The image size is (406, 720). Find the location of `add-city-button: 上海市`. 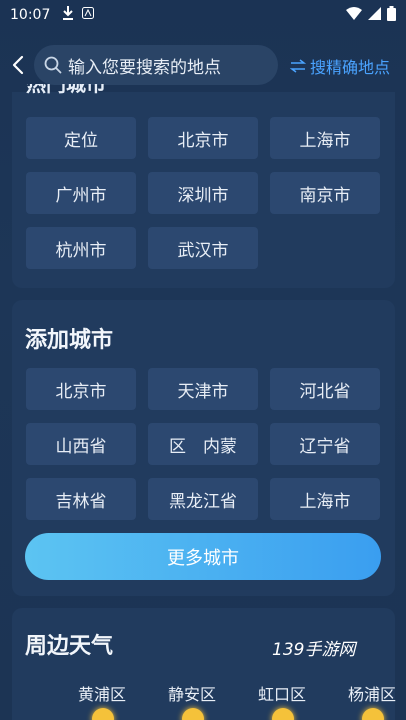

add-city-button: 上海市 is located at coordinates (325, 499).